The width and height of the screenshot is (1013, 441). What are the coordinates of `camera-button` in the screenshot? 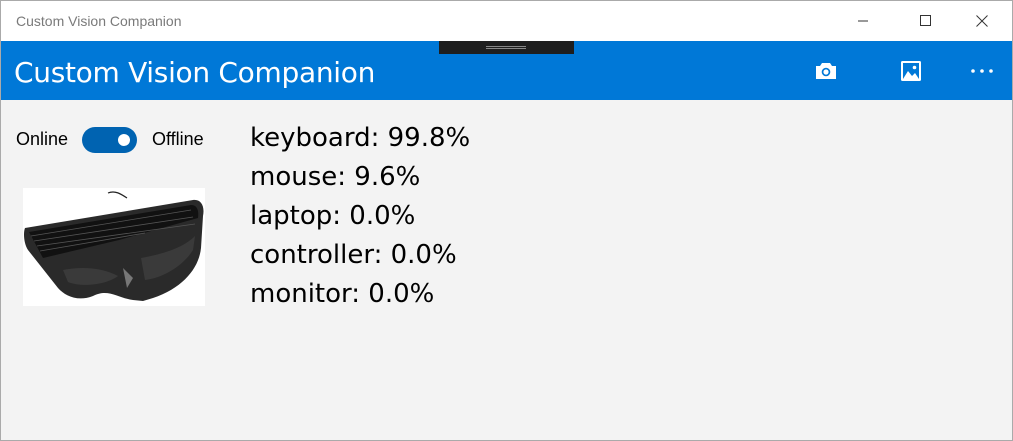 It's located at (826, 71).